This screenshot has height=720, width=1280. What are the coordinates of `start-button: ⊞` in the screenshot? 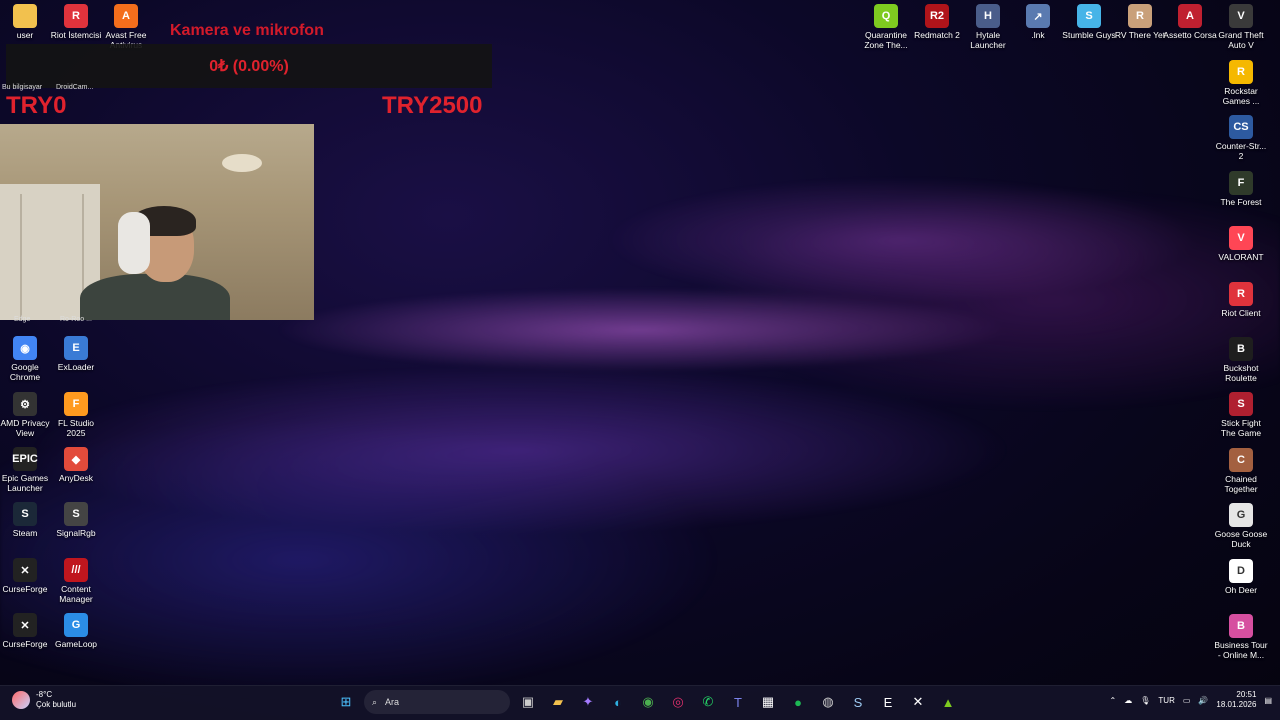 It's located at (346, 702).